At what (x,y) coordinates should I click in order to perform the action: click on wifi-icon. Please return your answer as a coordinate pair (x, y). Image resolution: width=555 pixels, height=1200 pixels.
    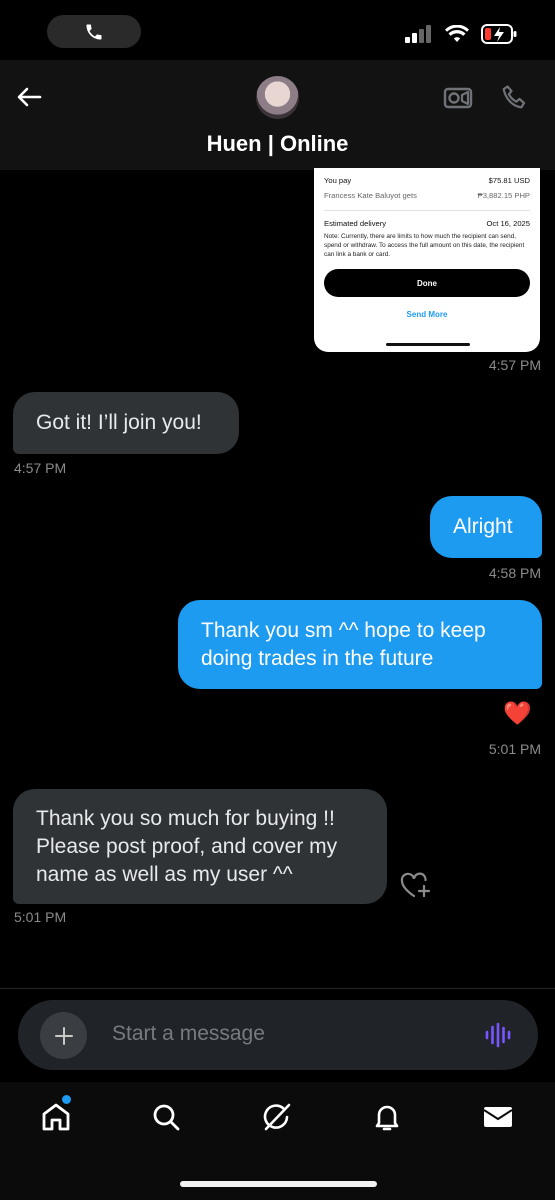
    Looking at the image, I should click on (457, 33).